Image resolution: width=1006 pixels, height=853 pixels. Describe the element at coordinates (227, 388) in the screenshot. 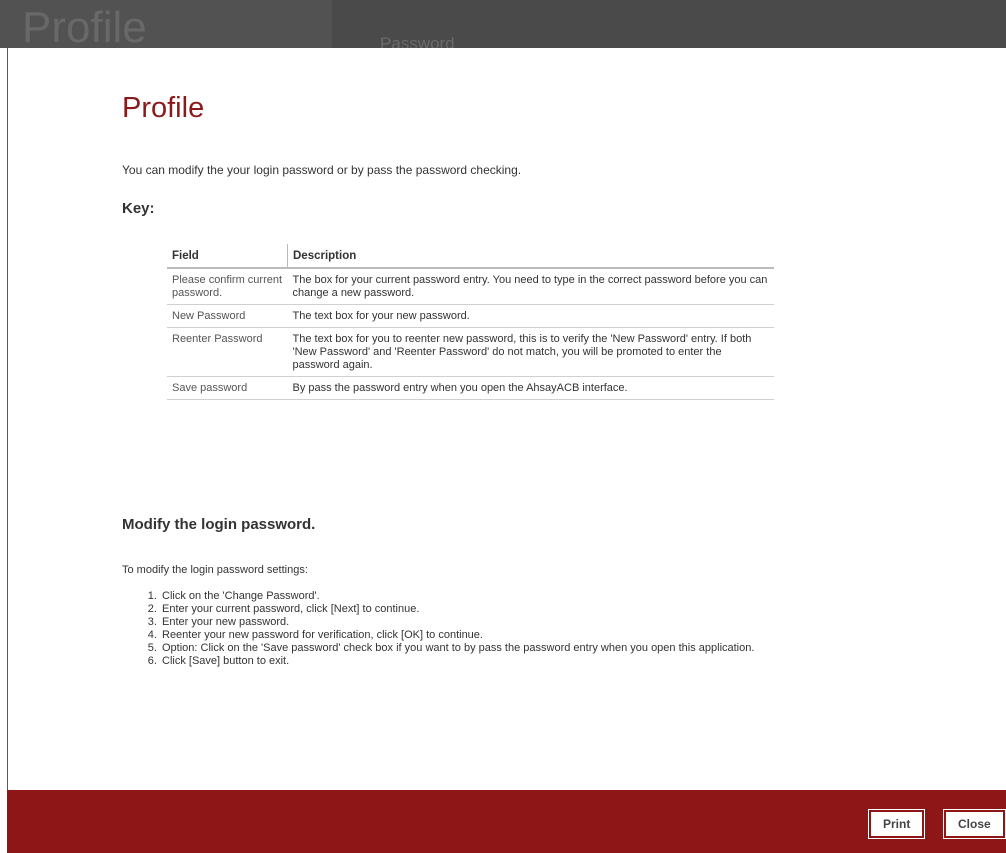

I see `field-cell: Save password` at that location.